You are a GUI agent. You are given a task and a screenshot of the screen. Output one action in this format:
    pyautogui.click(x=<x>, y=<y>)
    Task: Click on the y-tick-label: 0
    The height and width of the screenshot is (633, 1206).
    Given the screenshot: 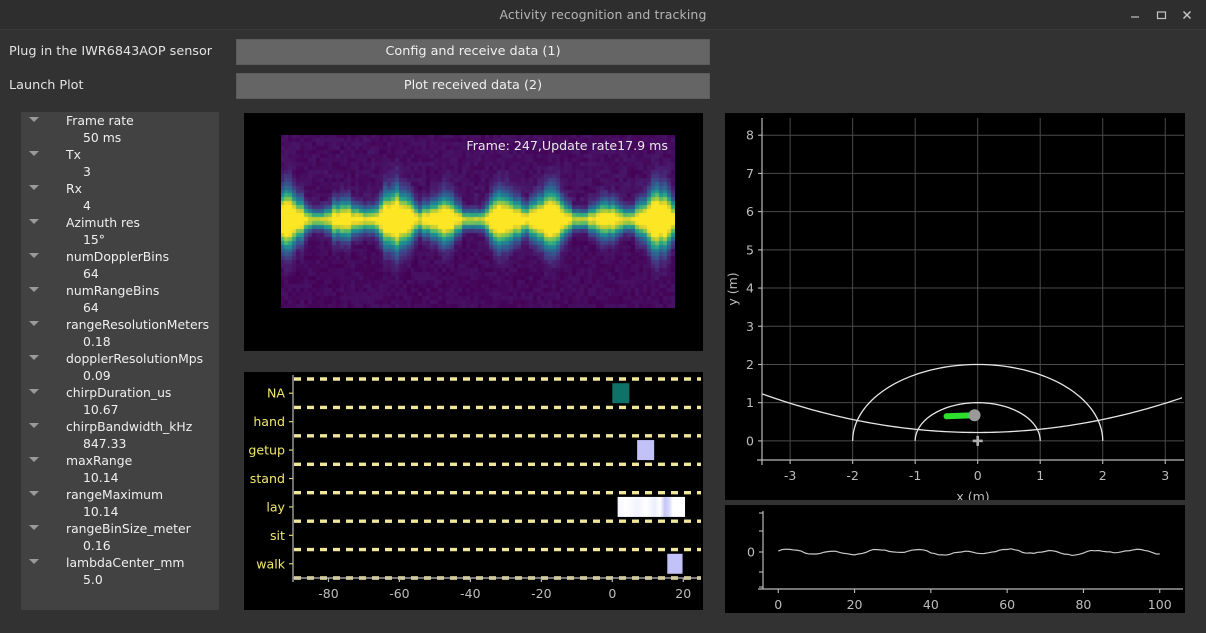 What is the action you would take?
    pyautogui.click(x=751, y=552)
    